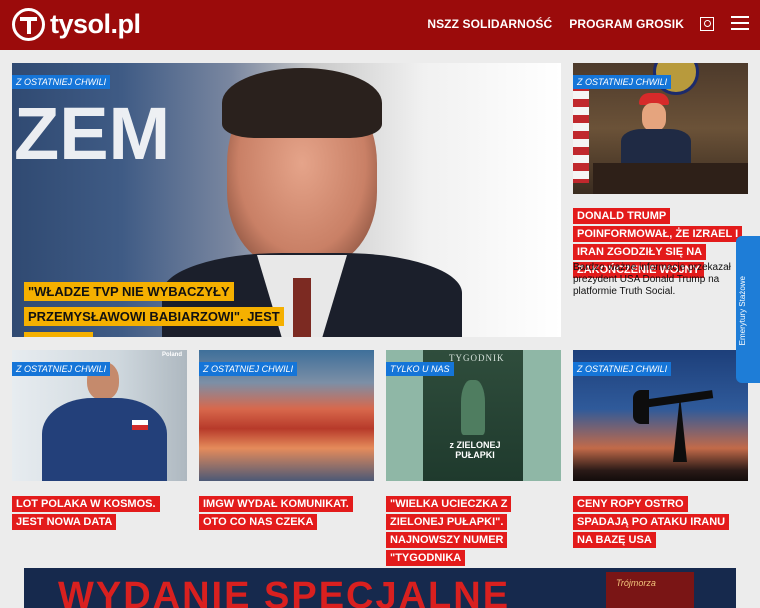  What do you see at coordinates (641, 407) in the screenshot?
I see `oil-pump-head` at bounding box center [641, 407].